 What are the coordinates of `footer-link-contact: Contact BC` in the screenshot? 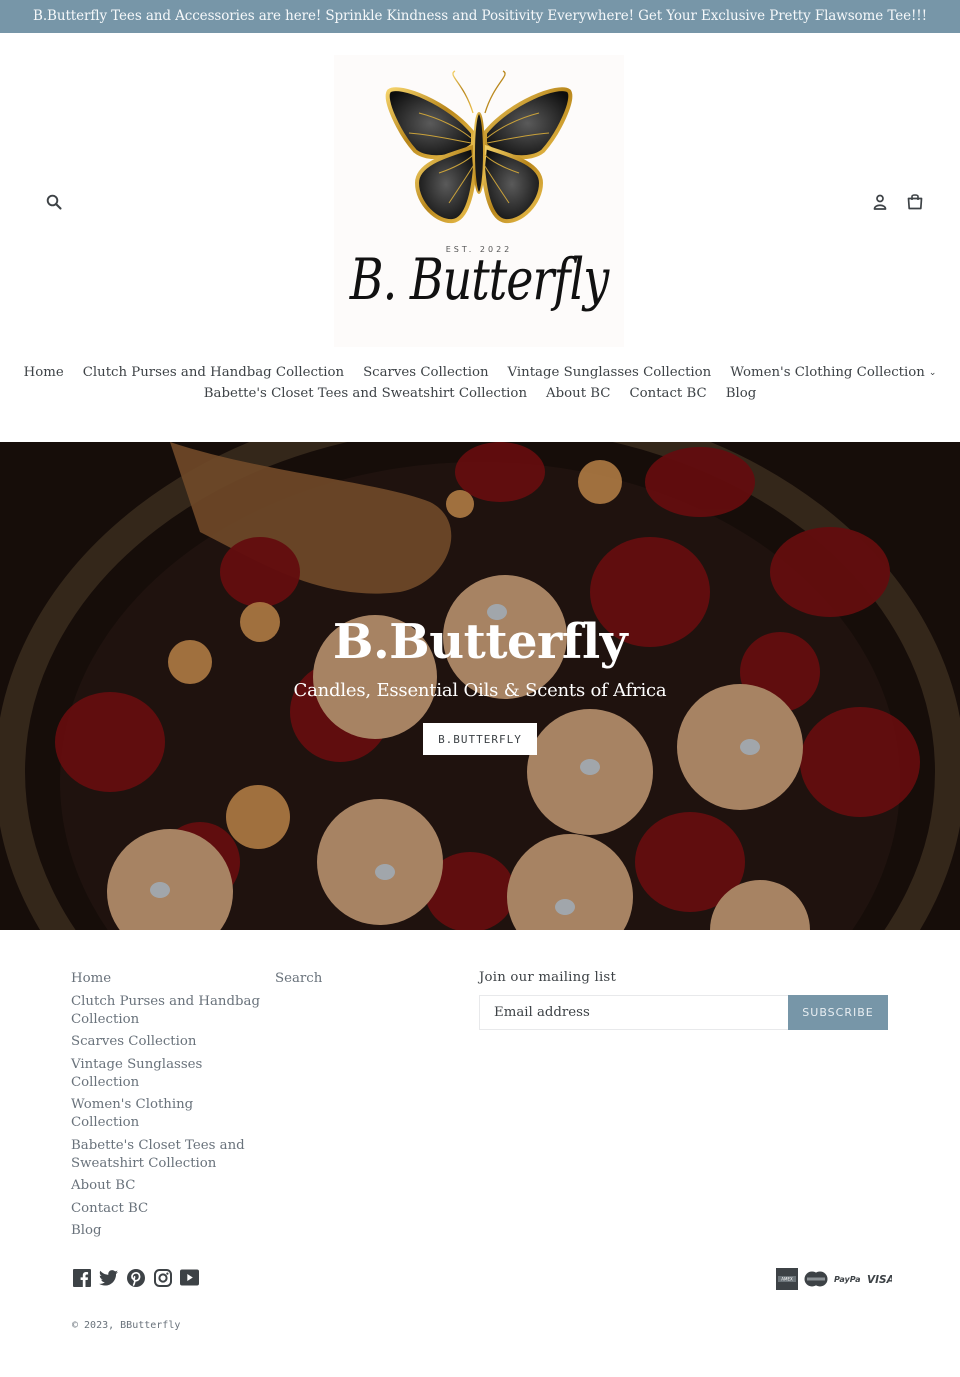 It's located at (166, 1209).